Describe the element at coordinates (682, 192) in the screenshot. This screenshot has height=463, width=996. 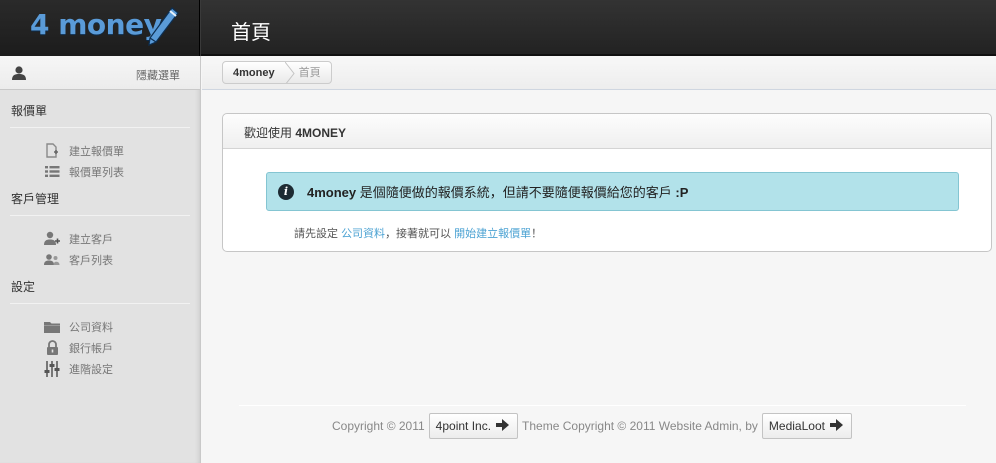
I see `alert-emoticon: :P` at that location.